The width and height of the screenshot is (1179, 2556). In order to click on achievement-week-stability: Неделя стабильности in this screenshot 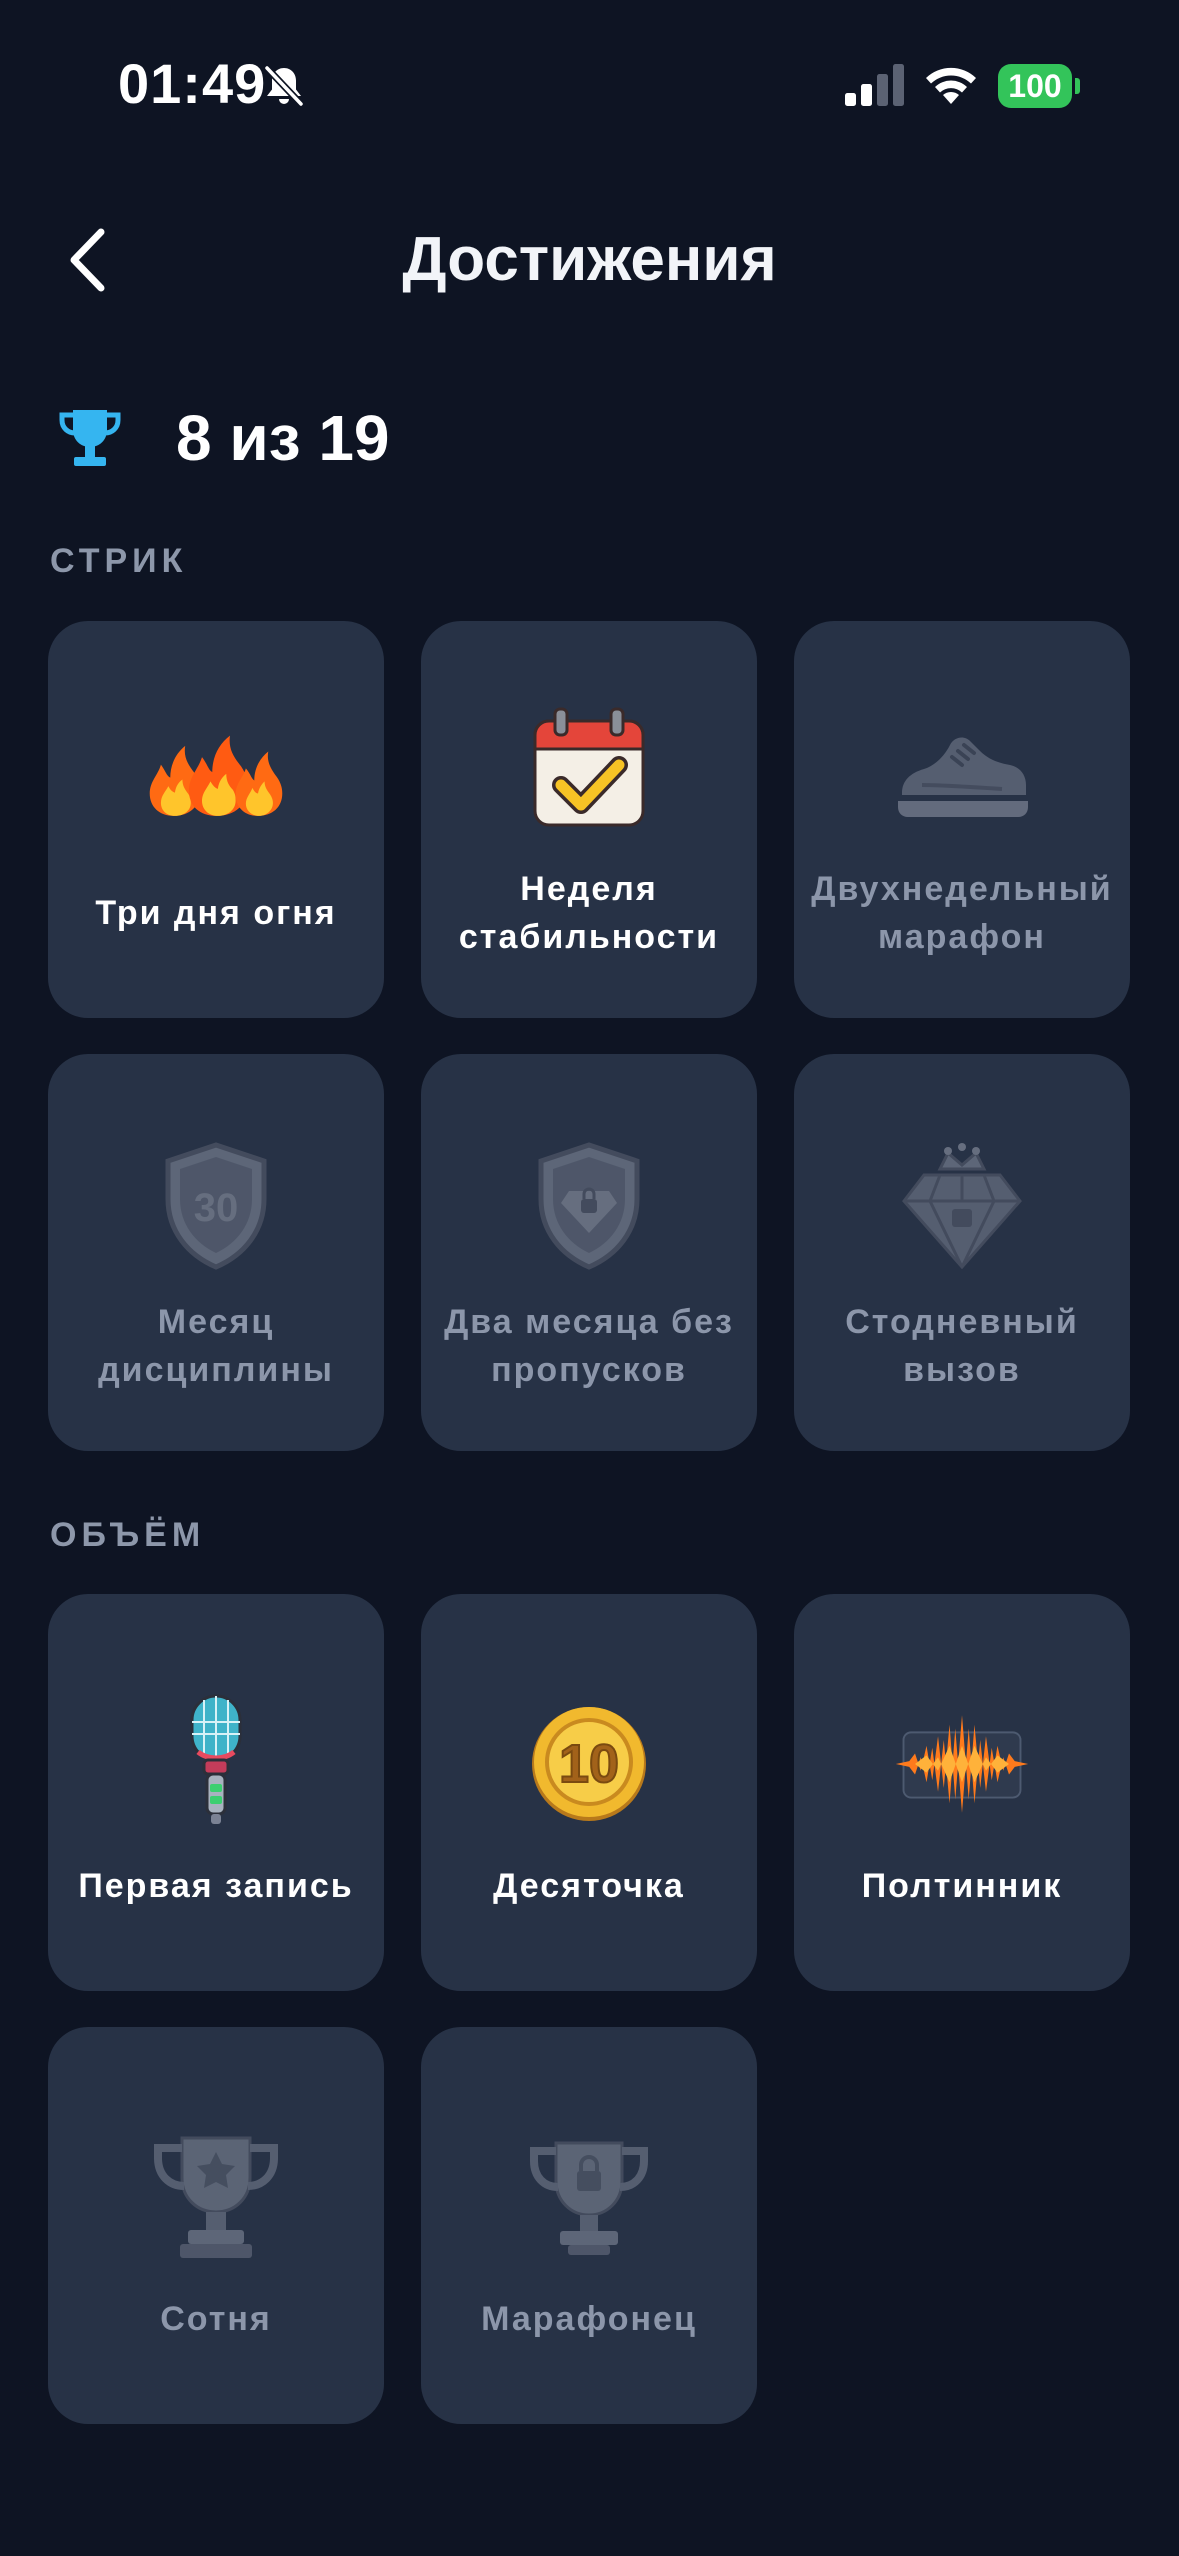, I will do `click(589, 819)`.